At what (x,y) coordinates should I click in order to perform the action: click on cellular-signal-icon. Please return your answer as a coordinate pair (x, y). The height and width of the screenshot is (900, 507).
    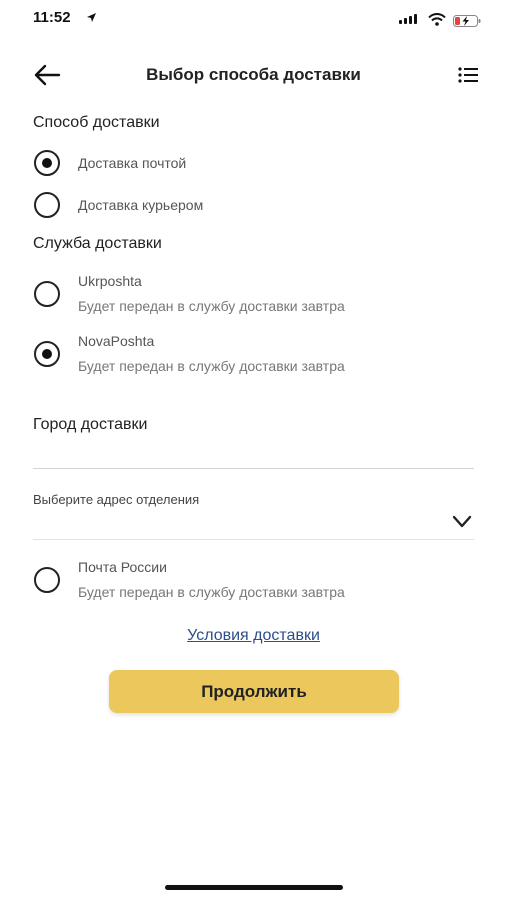
    Looking at the image, I should click on (408, 19).